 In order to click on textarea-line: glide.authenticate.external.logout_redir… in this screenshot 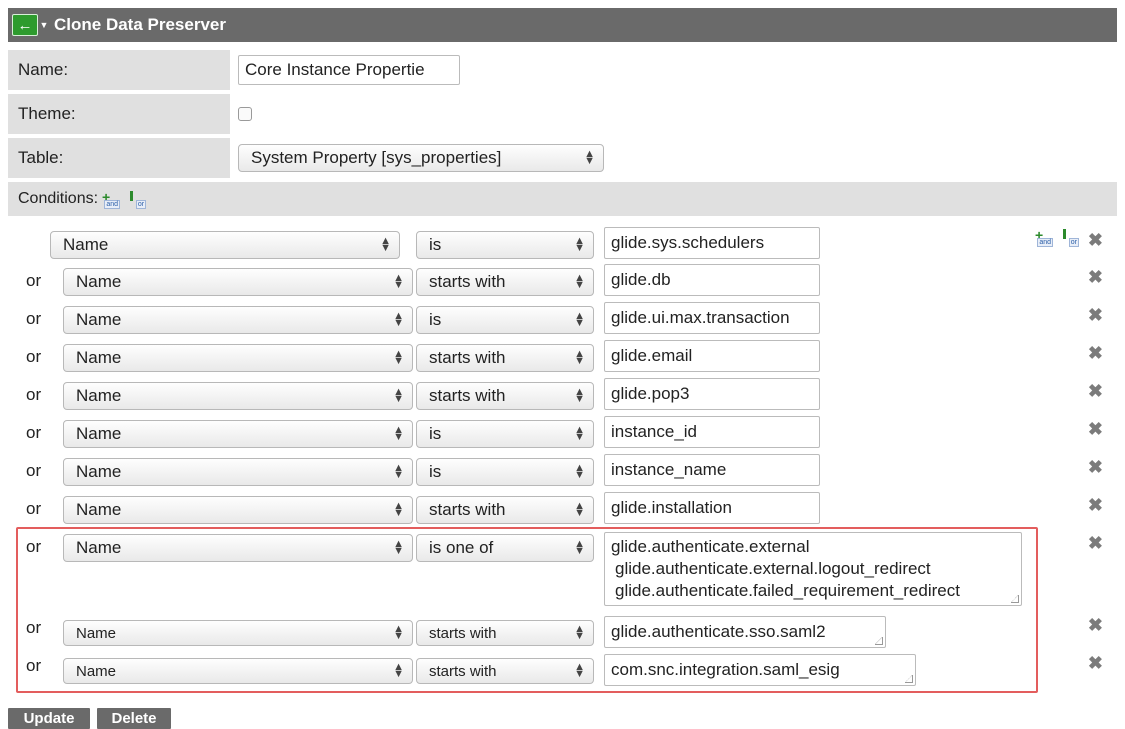, I will do `click(773, 568)`.